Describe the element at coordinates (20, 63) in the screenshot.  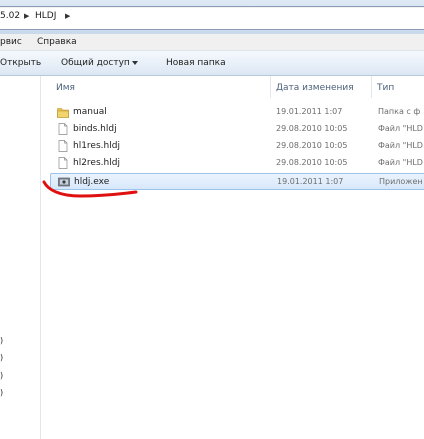
I see `open-button: Открыть` at that location.